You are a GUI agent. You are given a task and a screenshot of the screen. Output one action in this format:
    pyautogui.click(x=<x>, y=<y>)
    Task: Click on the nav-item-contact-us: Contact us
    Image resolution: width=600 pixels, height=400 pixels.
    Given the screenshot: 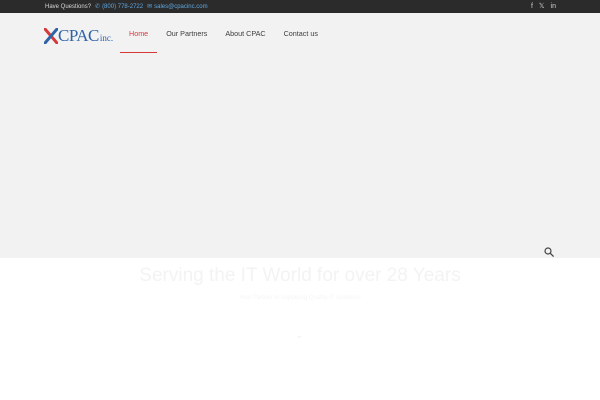 What is the action you would take?
    pyautogui.click(x=301, y=33)
    